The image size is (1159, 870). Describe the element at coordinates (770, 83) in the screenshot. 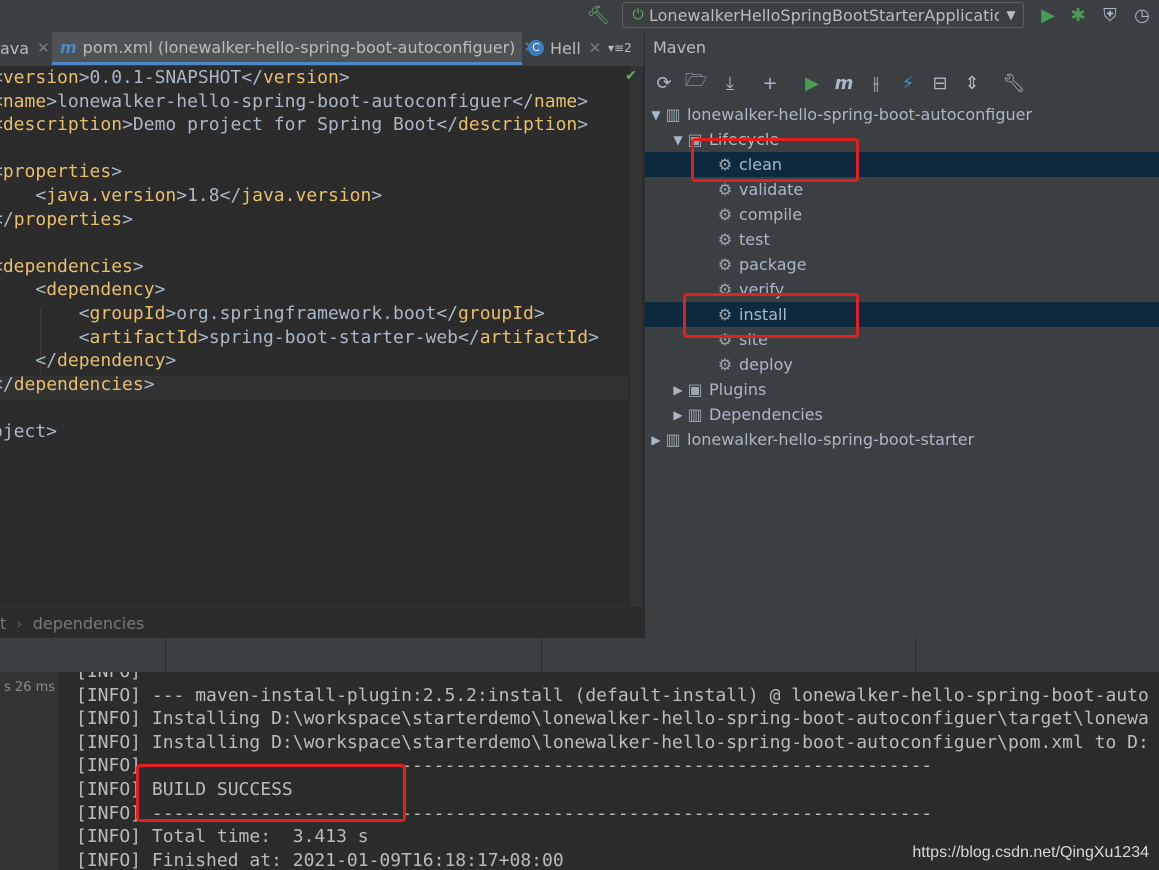

I see `plus-icon: +` at that location.